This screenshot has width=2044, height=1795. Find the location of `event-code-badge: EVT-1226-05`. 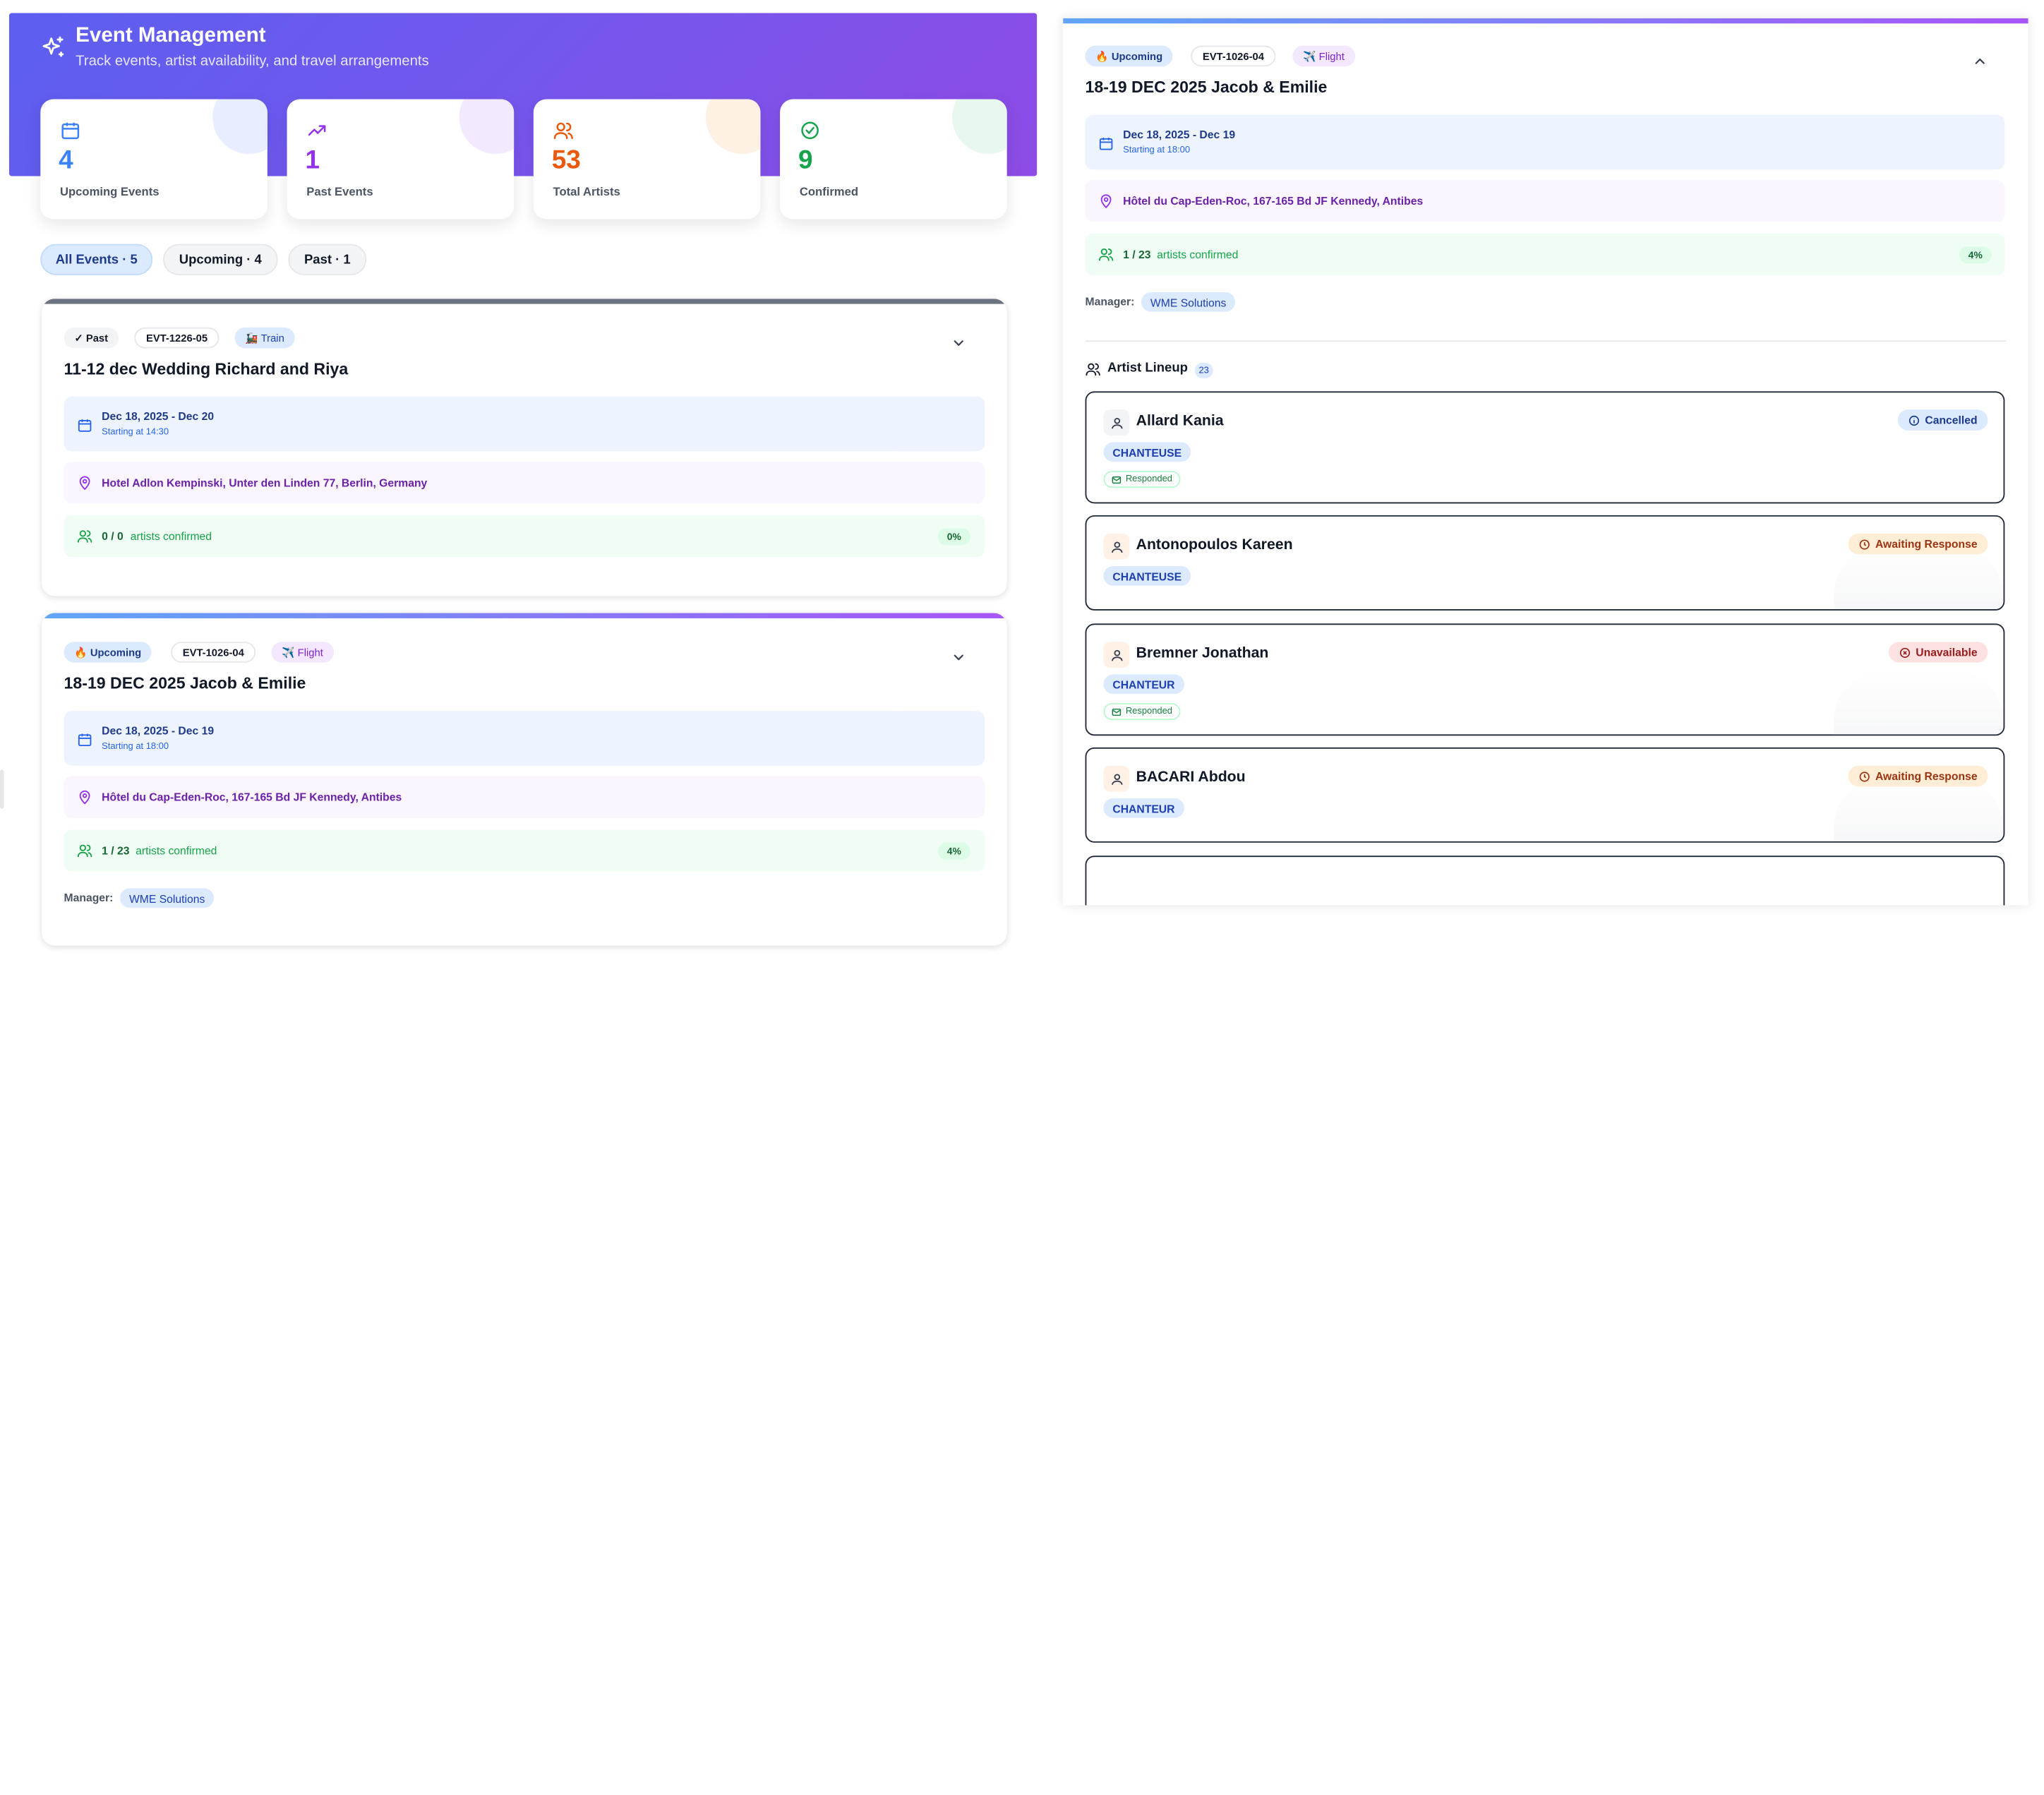

event-code-badge: EVT-1226-05 is located at coordinates (177, 338).